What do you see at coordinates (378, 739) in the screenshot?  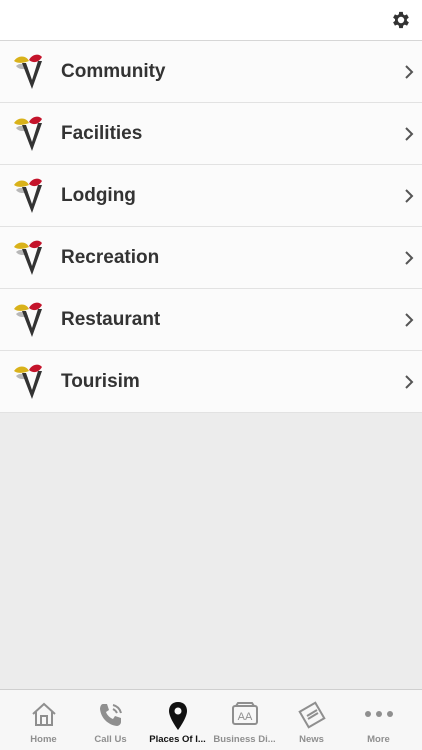 I see `tab-label: More` at bounding box center [378, 739].